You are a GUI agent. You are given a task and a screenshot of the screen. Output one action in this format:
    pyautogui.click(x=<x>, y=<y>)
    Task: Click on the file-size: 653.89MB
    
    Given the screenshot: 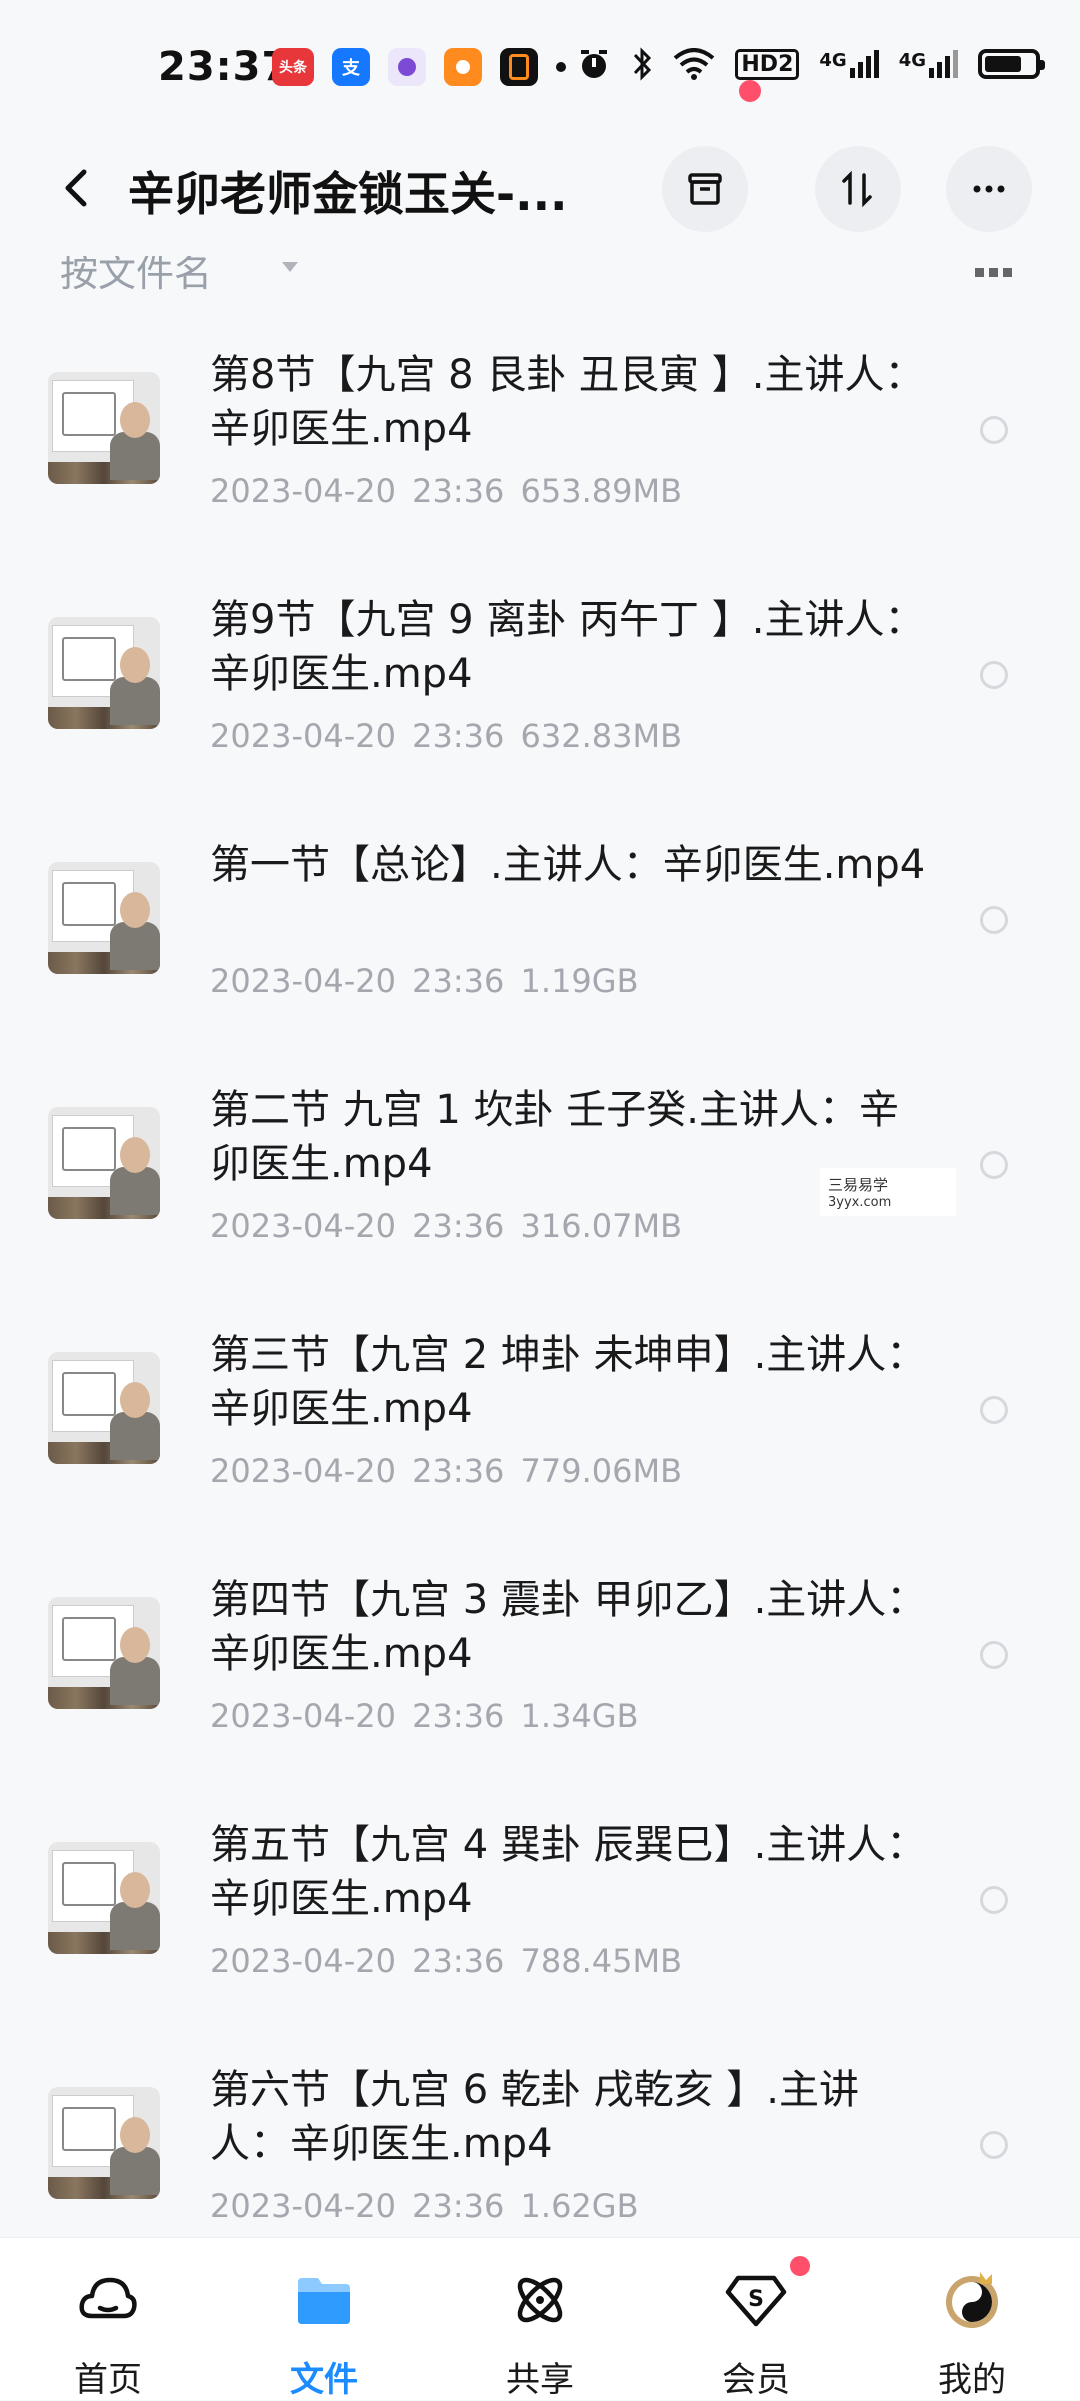 What is the action you would take?
    pyautogui.click(x=601, y=491)
    